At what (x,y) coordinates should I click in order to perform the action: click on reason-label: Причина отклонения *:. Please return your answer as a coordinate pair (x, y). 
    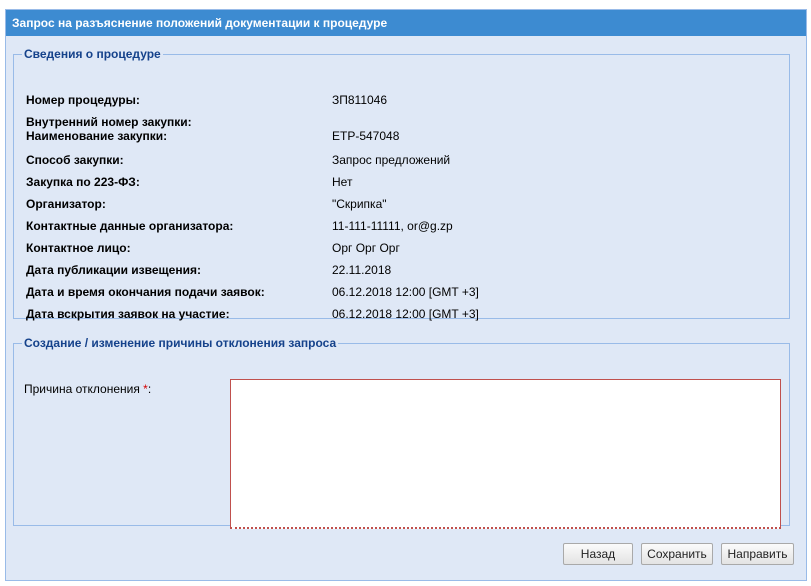
    Looking at the image, I should click on (87, 389).